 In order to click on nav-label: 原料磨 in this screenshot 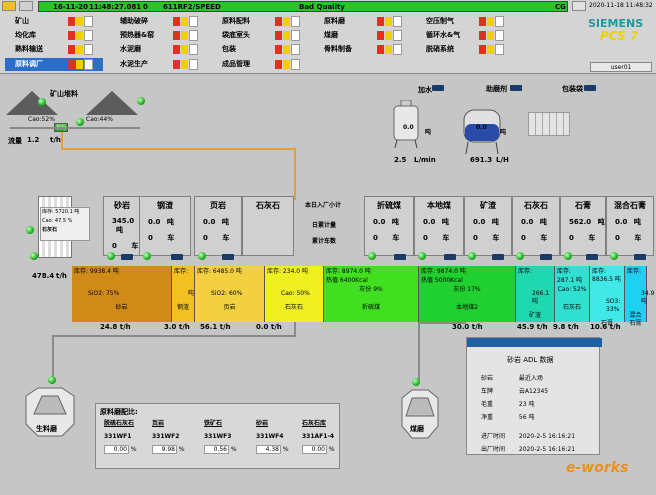, I will do `click(334, 21)`.